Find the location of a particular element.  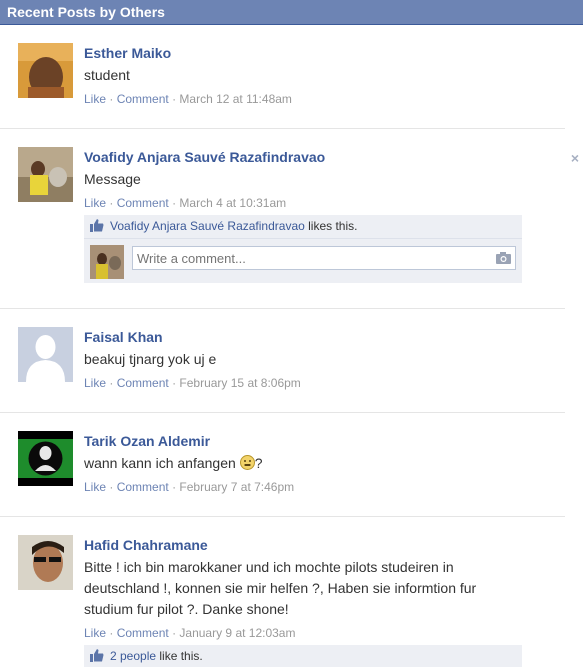

post-message: wann kann ich anfangen ? is located at coordinates (324, 463).